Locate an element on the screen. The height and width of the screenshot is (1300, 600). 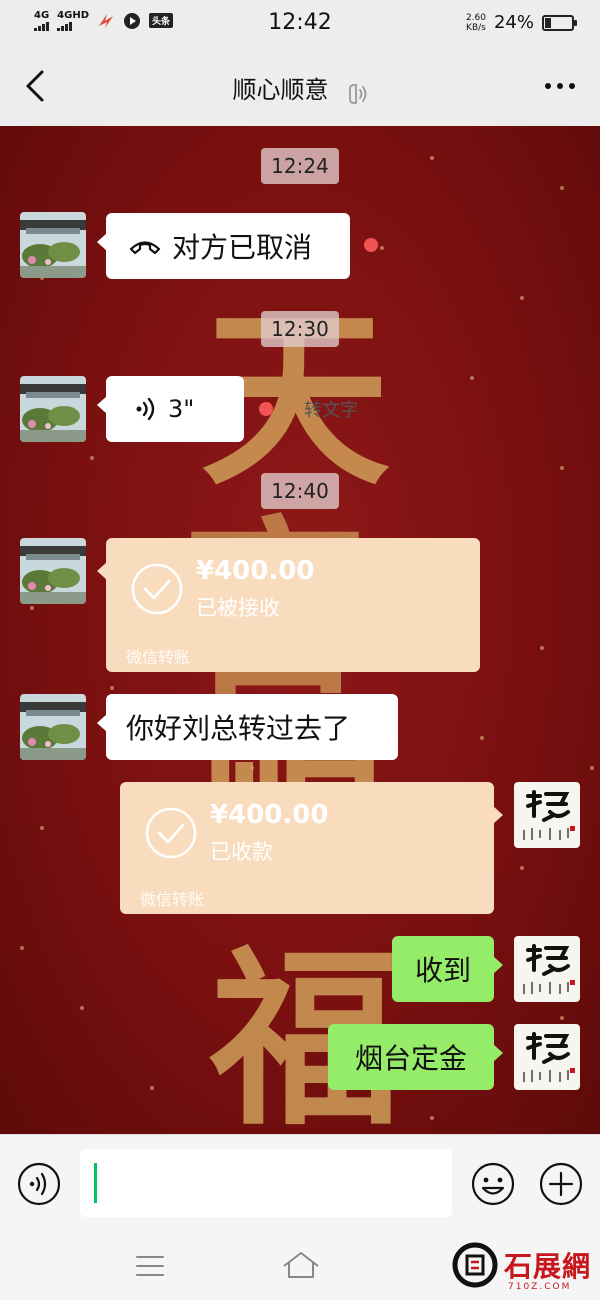
battery-icon is located at coordinates (559, 22).